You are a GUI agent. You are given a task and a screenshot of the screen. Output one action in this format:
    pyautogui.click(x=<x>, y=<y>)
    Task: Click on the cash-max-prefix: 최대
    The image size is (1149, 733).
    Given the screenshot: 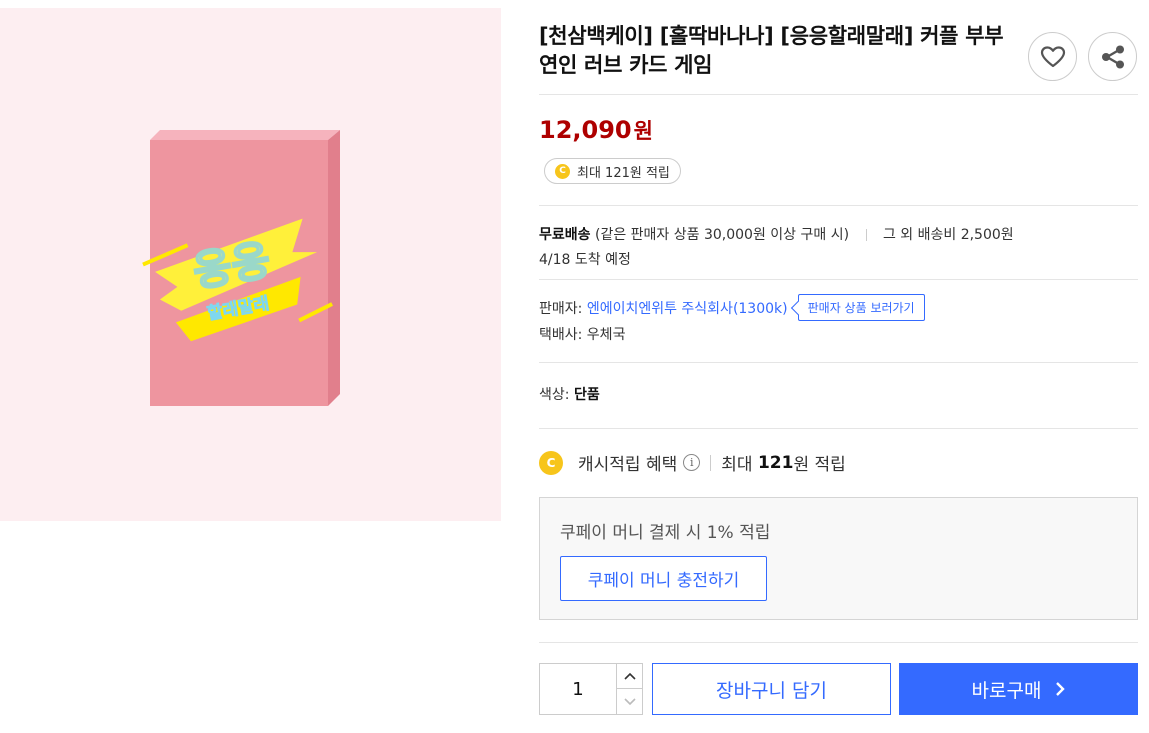 What is the action you would take?
    pyautogui.click(x=737, y=465)
    